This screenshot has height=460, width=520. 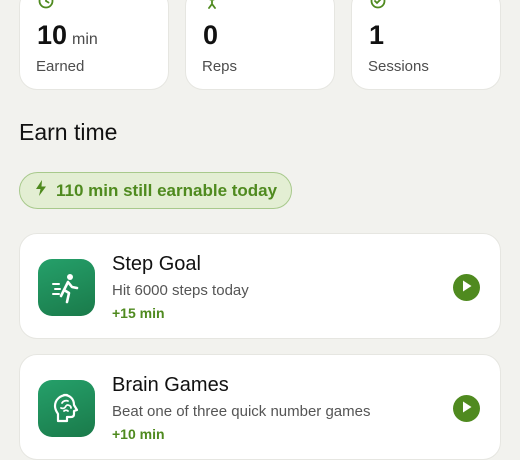 I want to click on check-circle-icon, so click(x=378, y=5).